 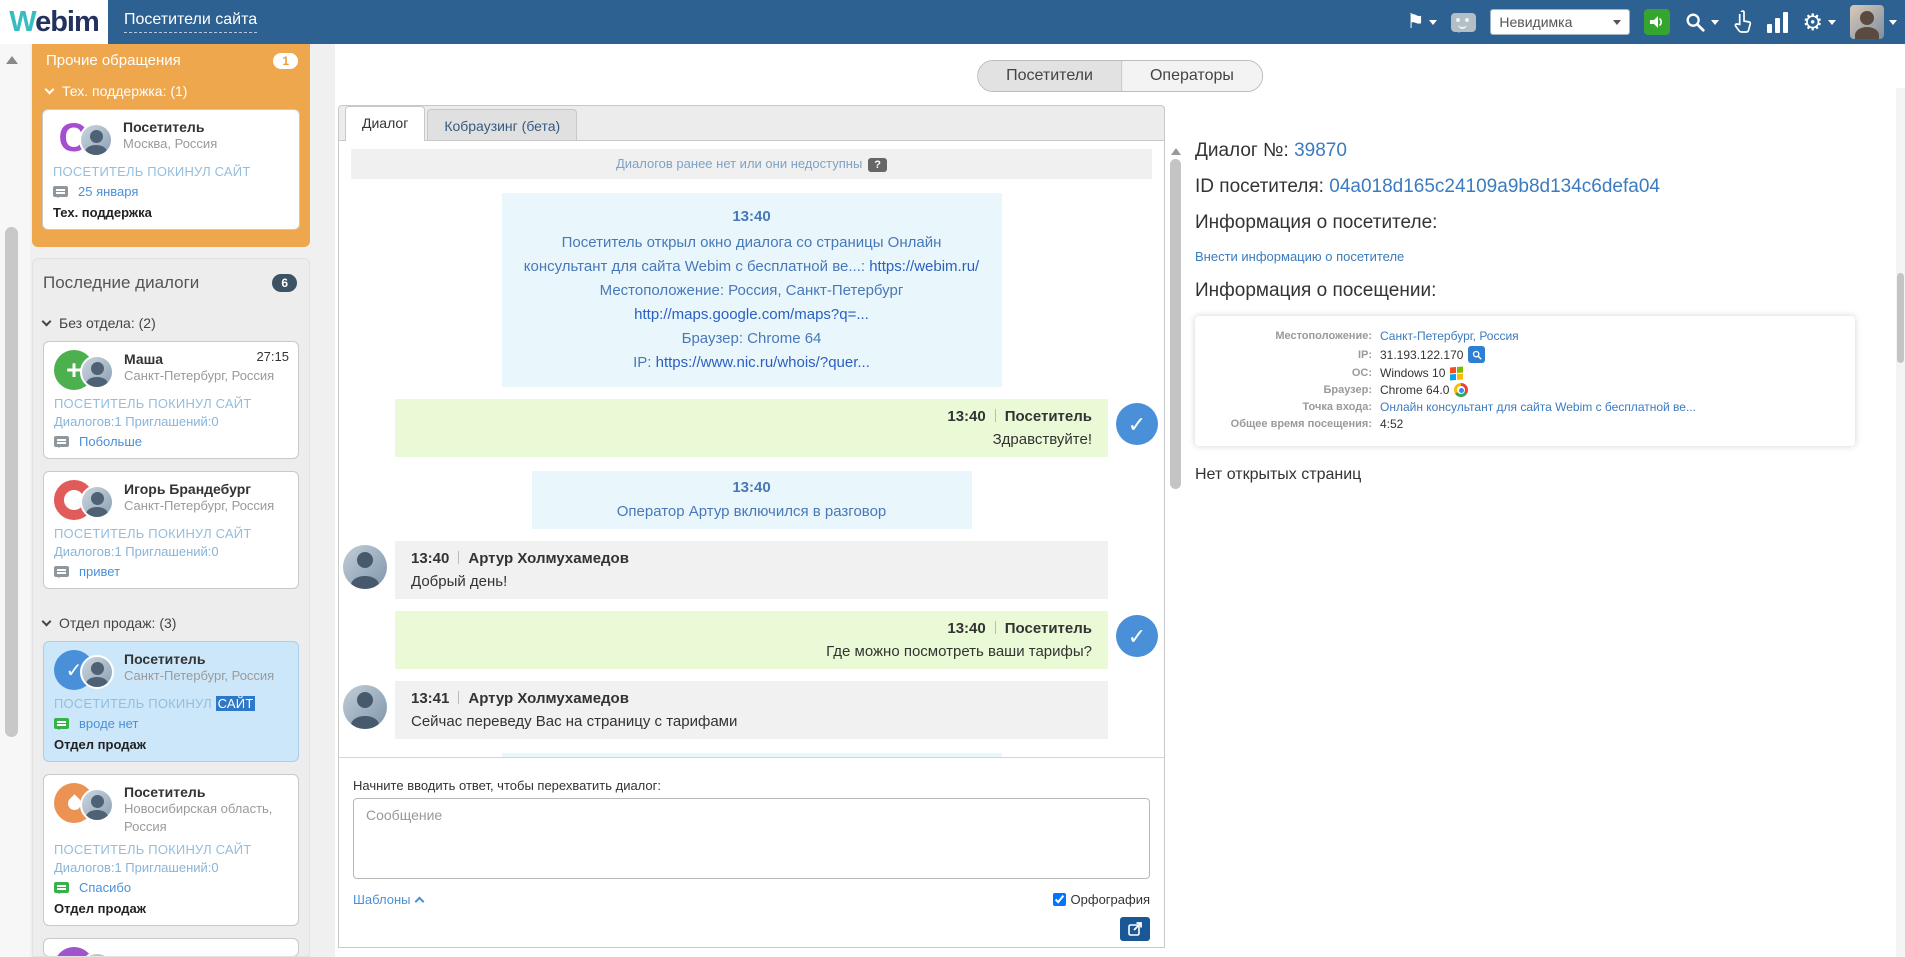 What do you see at coordinates (1191, 76) in the screenshot?
I see `toggle-operators: Операторы` at bounding box center [1191, 76].